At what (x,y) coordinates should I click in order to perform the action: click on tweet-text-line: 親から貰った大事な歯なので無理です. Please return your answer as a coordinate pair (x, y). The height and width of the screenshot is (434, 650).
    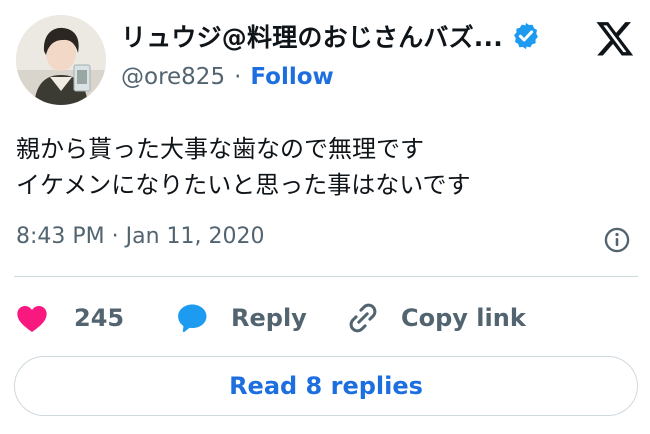
    Looking at the image, I should click on (220, 149).